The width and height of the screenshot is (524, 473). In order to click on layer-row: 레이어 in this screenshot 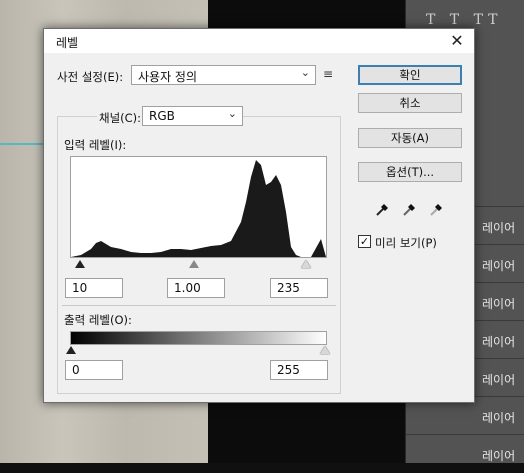, I will do `click(465, 453)`.